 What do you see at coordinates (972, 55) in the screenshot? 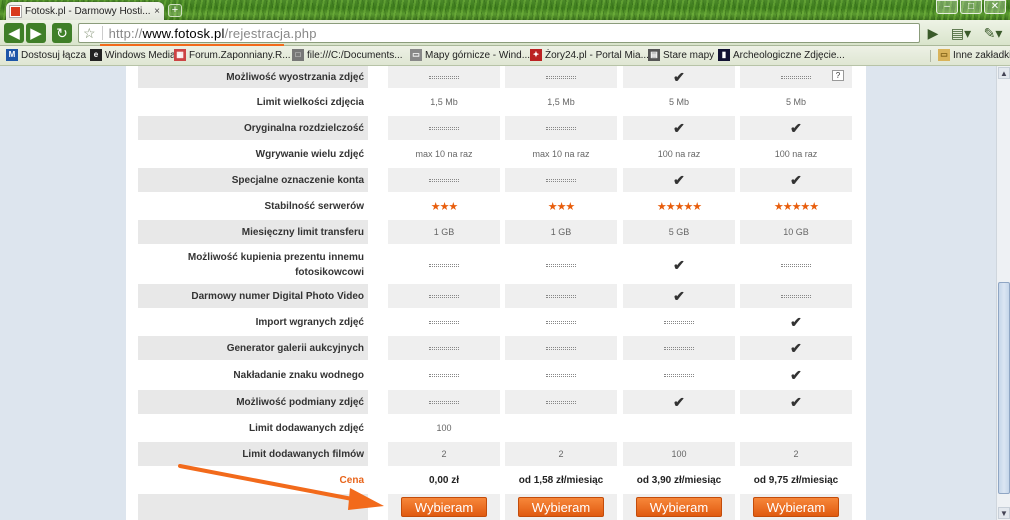
I see `other-bookmarks-folder: ▭ Inne zakładki` at bounding box center [972, 55].